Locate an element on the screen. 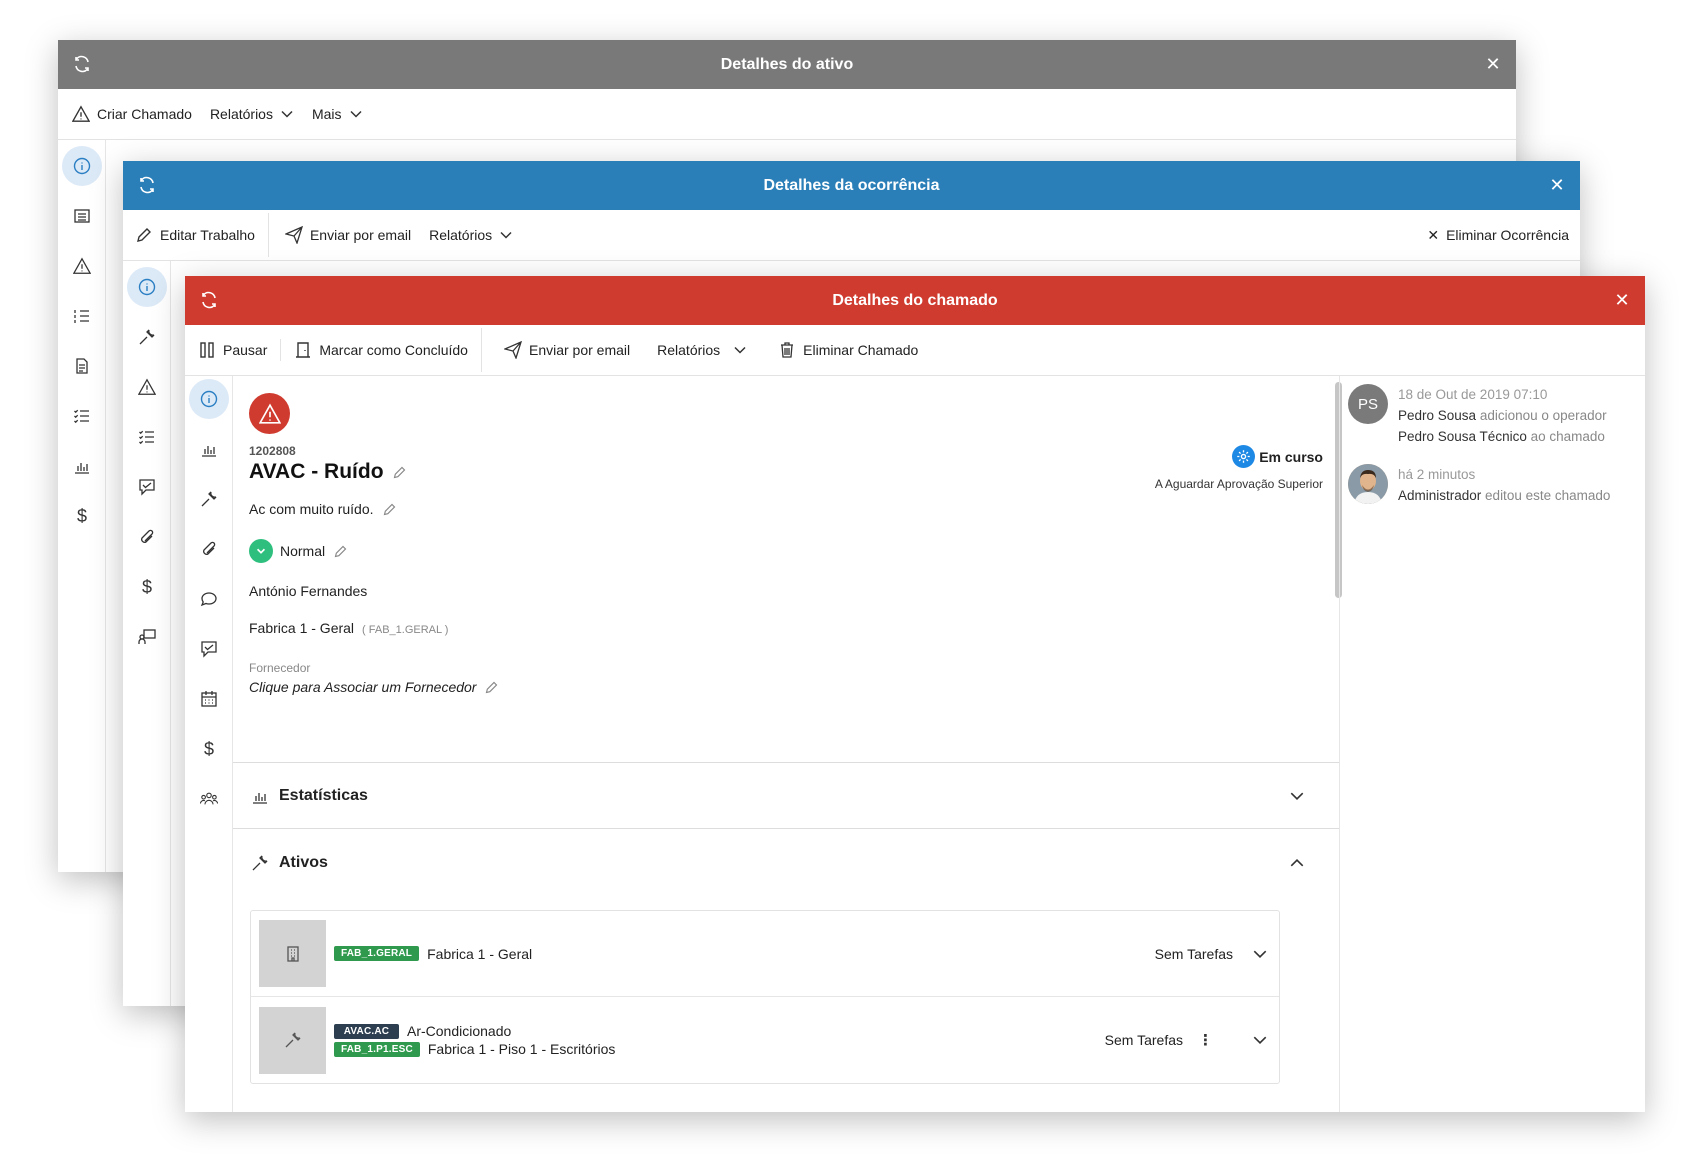  supplier-label: Fornecedor is located at coordinates (280, 668).